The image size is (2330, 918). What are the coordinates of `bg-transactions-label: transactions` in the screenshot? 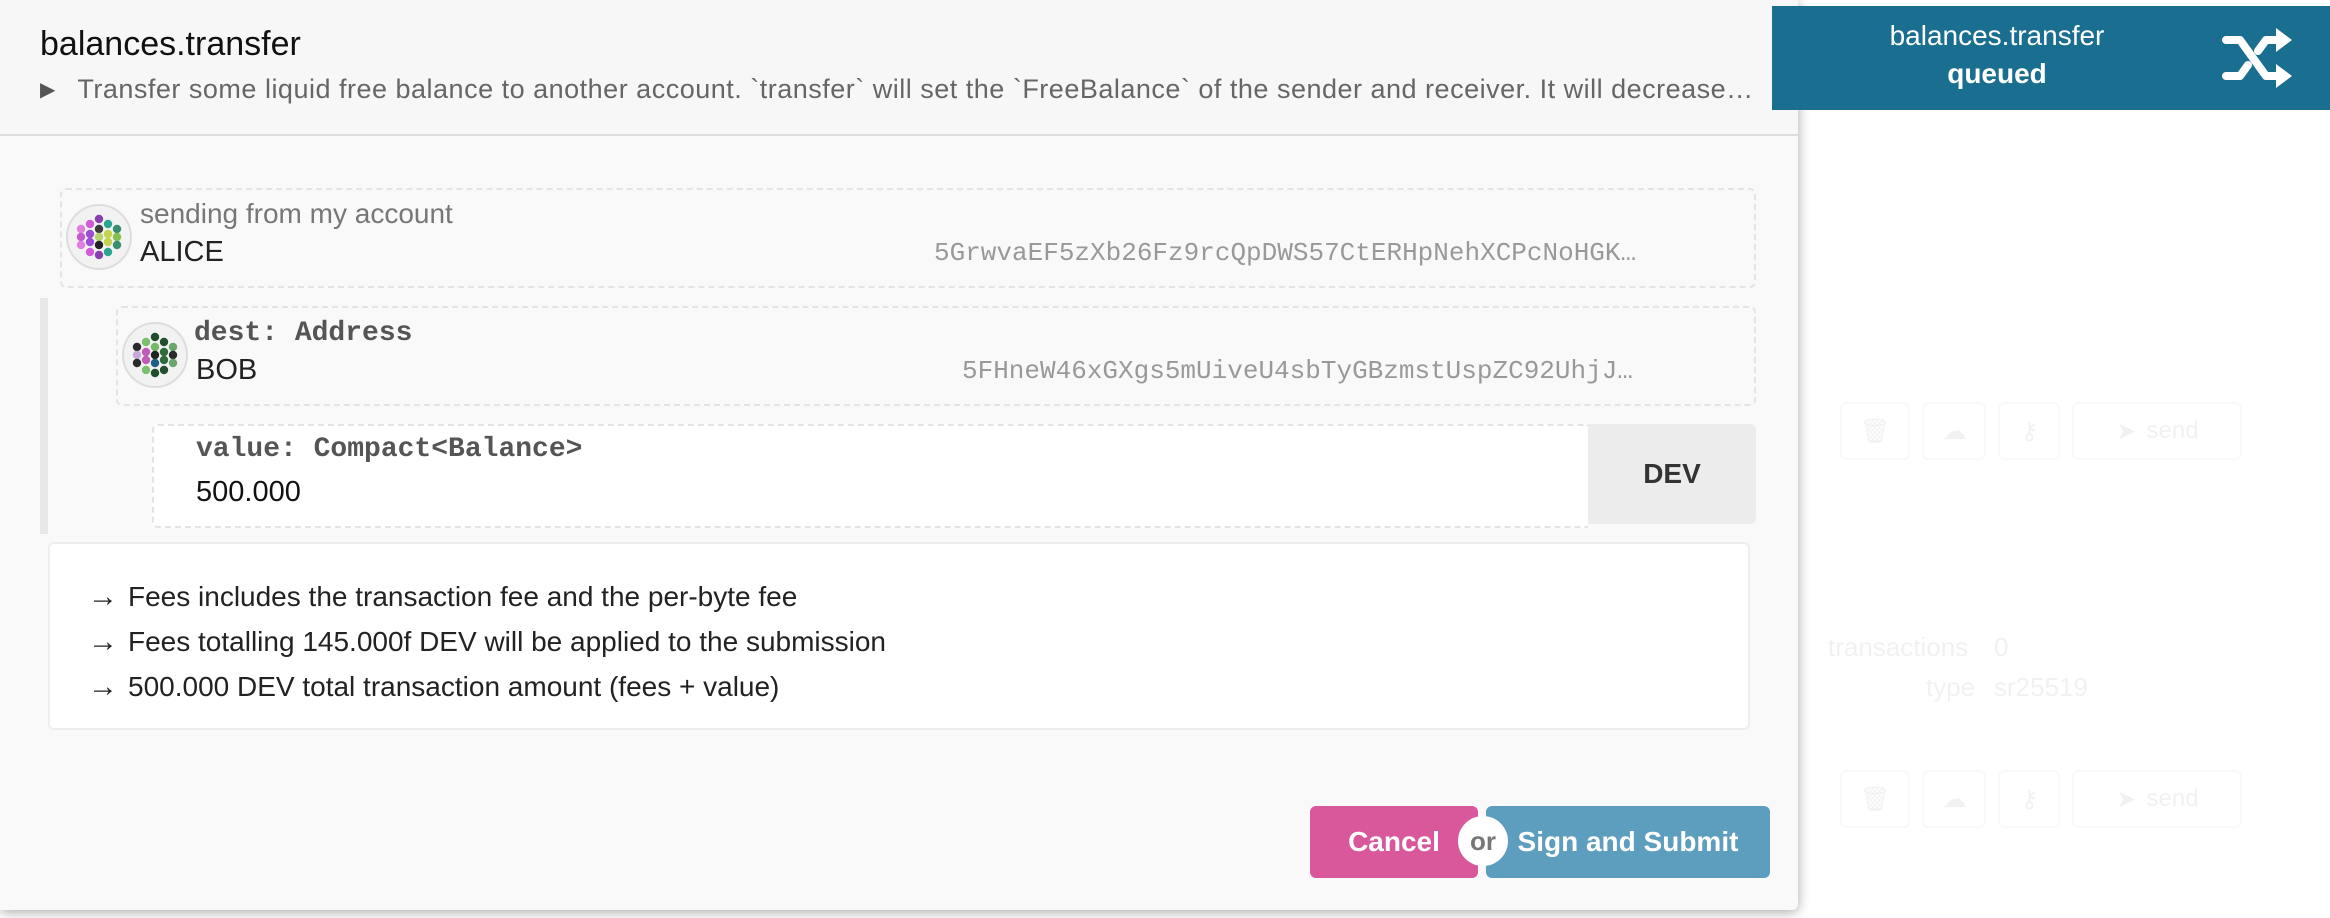 It's located at (1898, 647).